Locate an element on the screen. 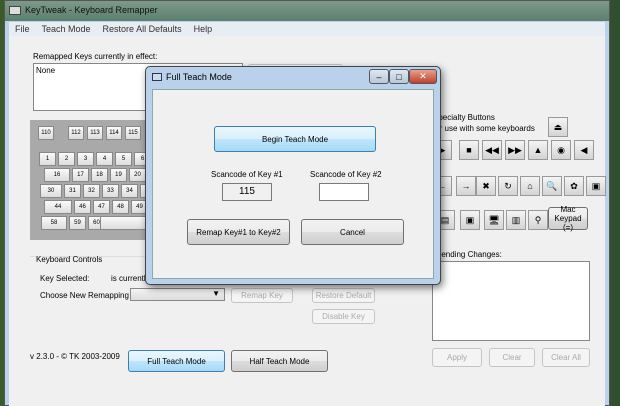 This screenshot has width=620, height=406. remap-key1-to-key2-button: Remap Key#1 to Key#2 is located at coordinates (238, 232).